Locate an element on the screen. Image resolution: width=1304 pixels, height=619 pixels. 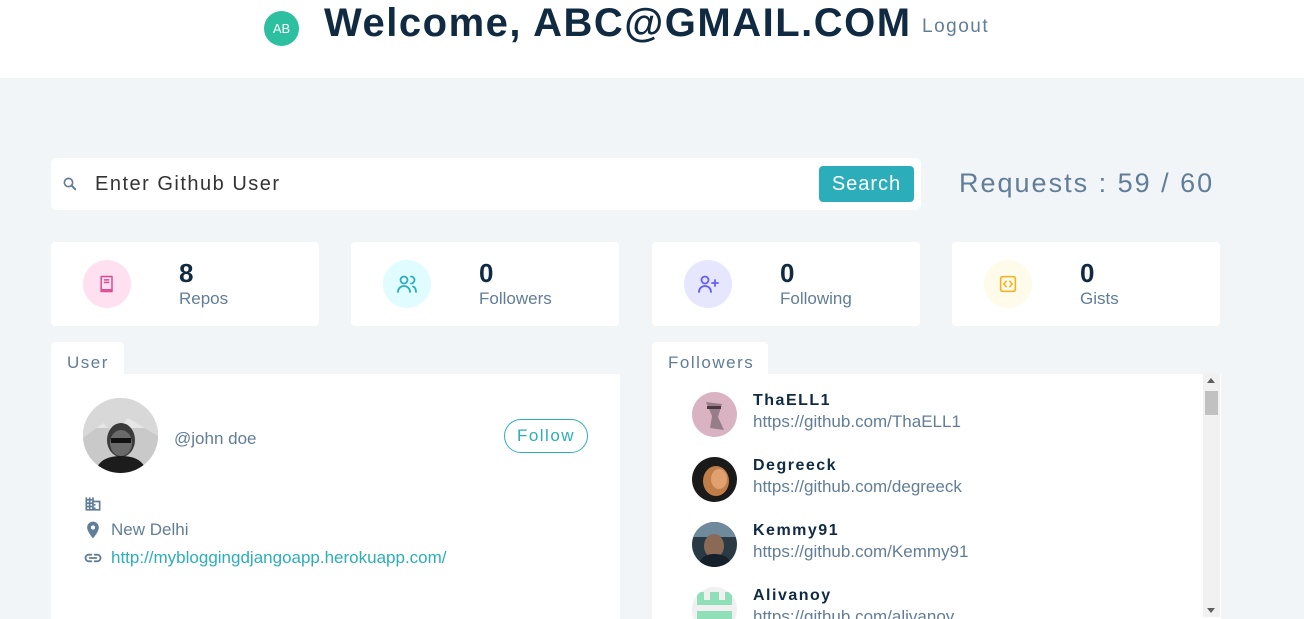
follow-button: Follow is located at coordinates (546, 436).